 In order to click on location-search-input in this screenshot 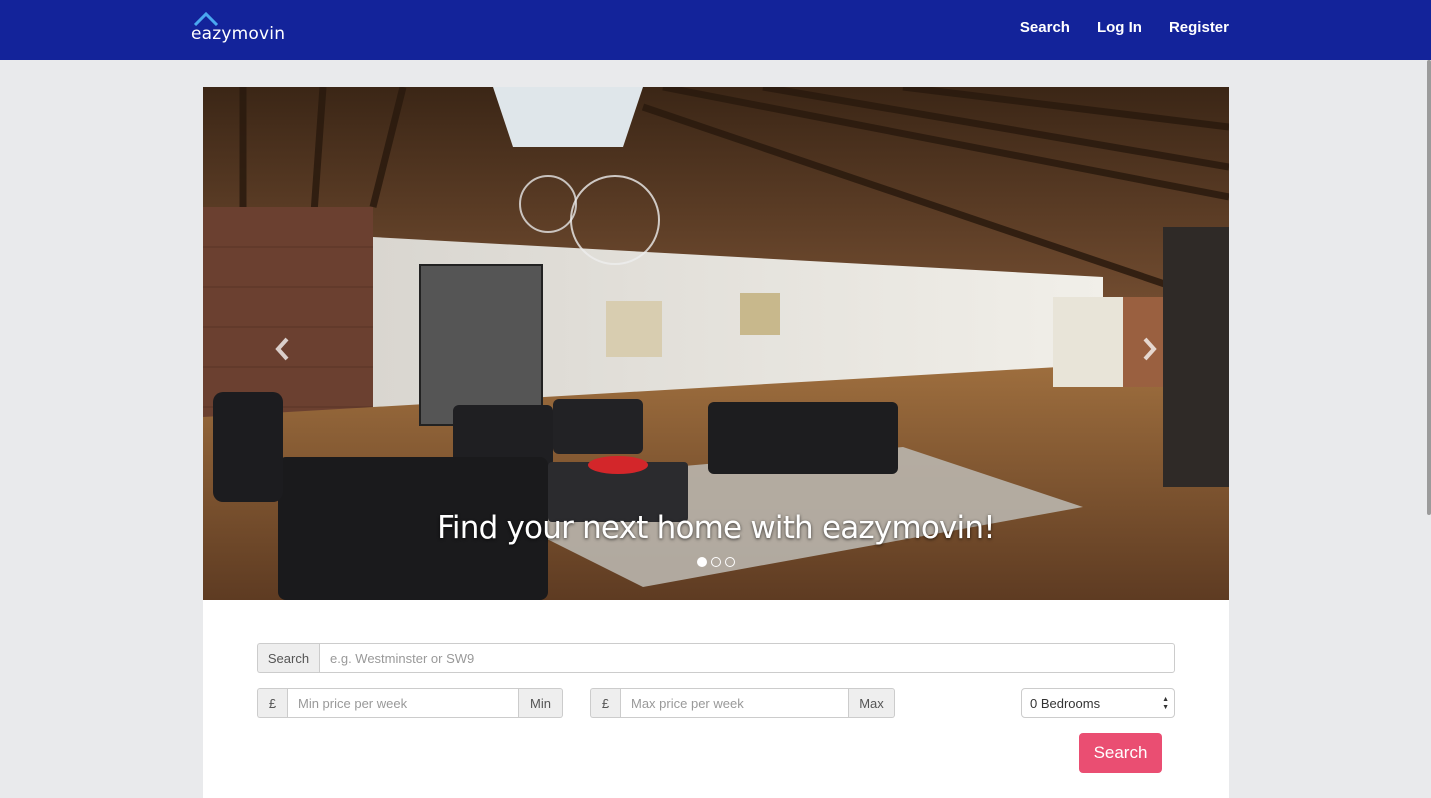, I will do `click(747, 658)`.